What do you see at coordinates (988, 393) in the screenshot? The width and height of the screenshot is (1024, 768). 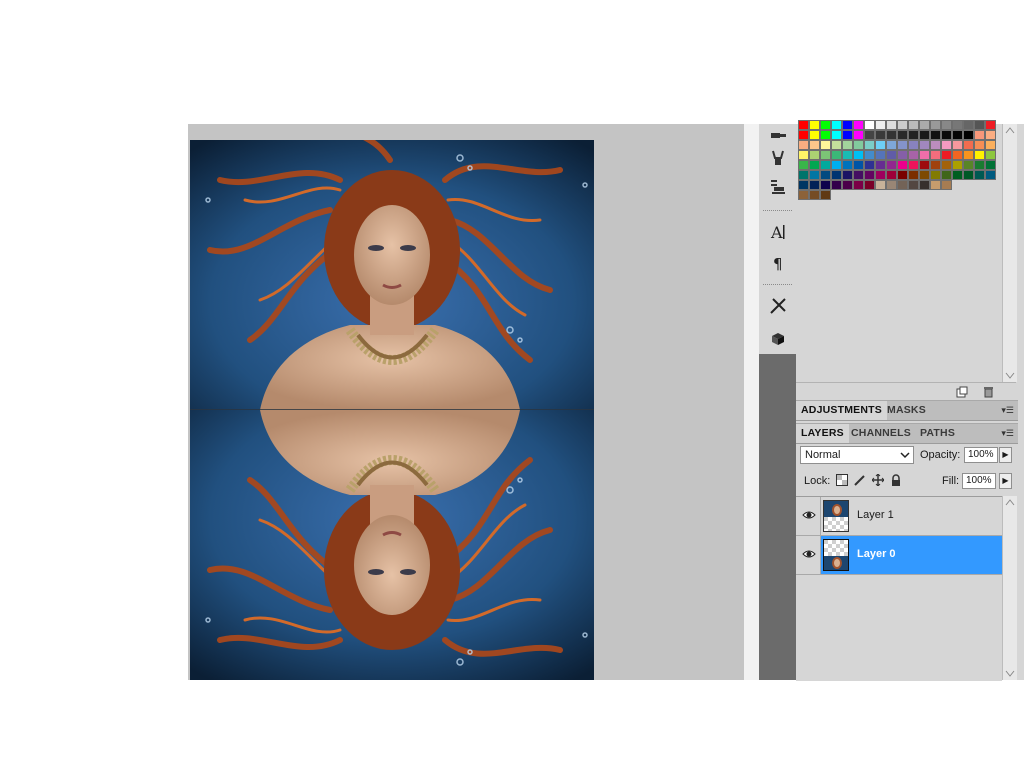 I see `delete-swatch-icon` at bounding box center [988, 393].